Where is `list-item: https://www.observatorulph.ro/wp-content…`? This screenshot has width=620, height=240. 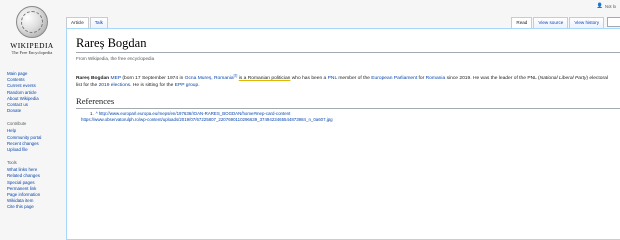
list-item: https://www.observatorulph.ro/wp-content… is located at coordinates (204, 120).